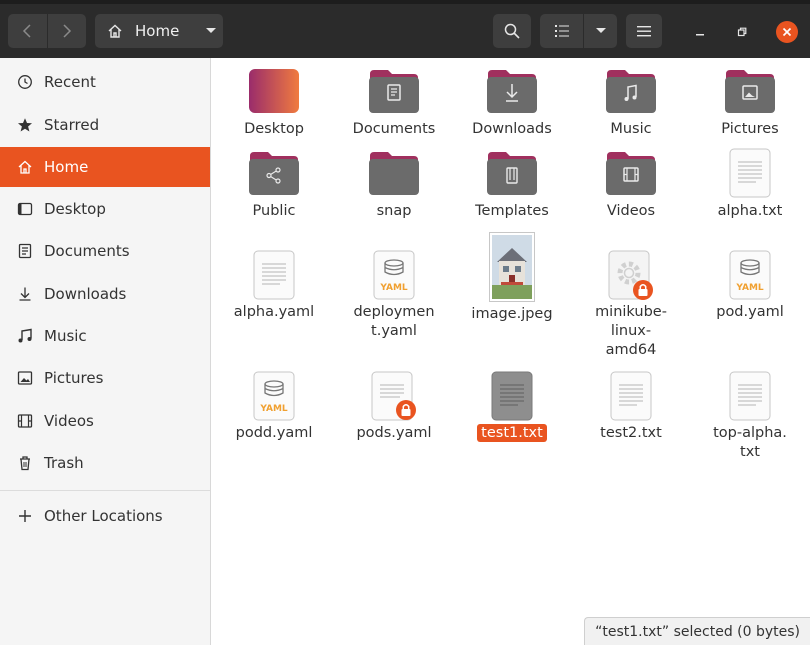 The image size is (810, 645). What do you see at coordinates (274, 190) in the screenshot?
I see `file-item-public: Public` at bounding box center [274, 190].